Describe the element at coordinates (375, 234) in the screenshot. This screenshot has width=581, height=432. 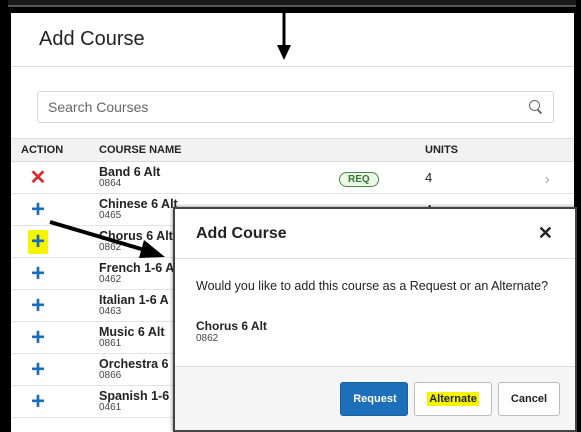
I see `dialog-header: Add Course ✕` at that location.